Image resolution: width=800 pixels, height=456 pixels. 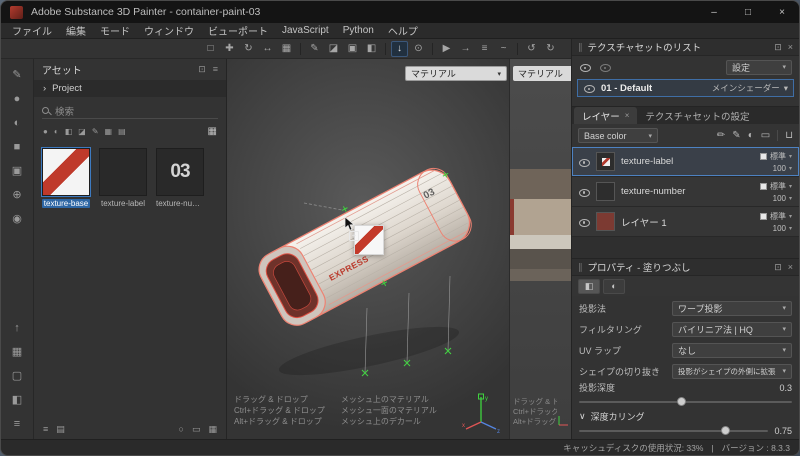 What do you see at coordinates (589, 286) in the screenshot?
I see `fill-mode-tab: ◧` at bounding box center [589, 286].